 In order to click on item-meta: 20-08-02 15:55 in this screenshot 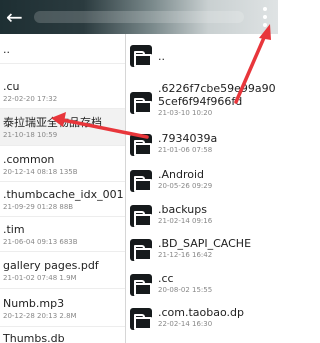, I will do `click(185, 290)`.